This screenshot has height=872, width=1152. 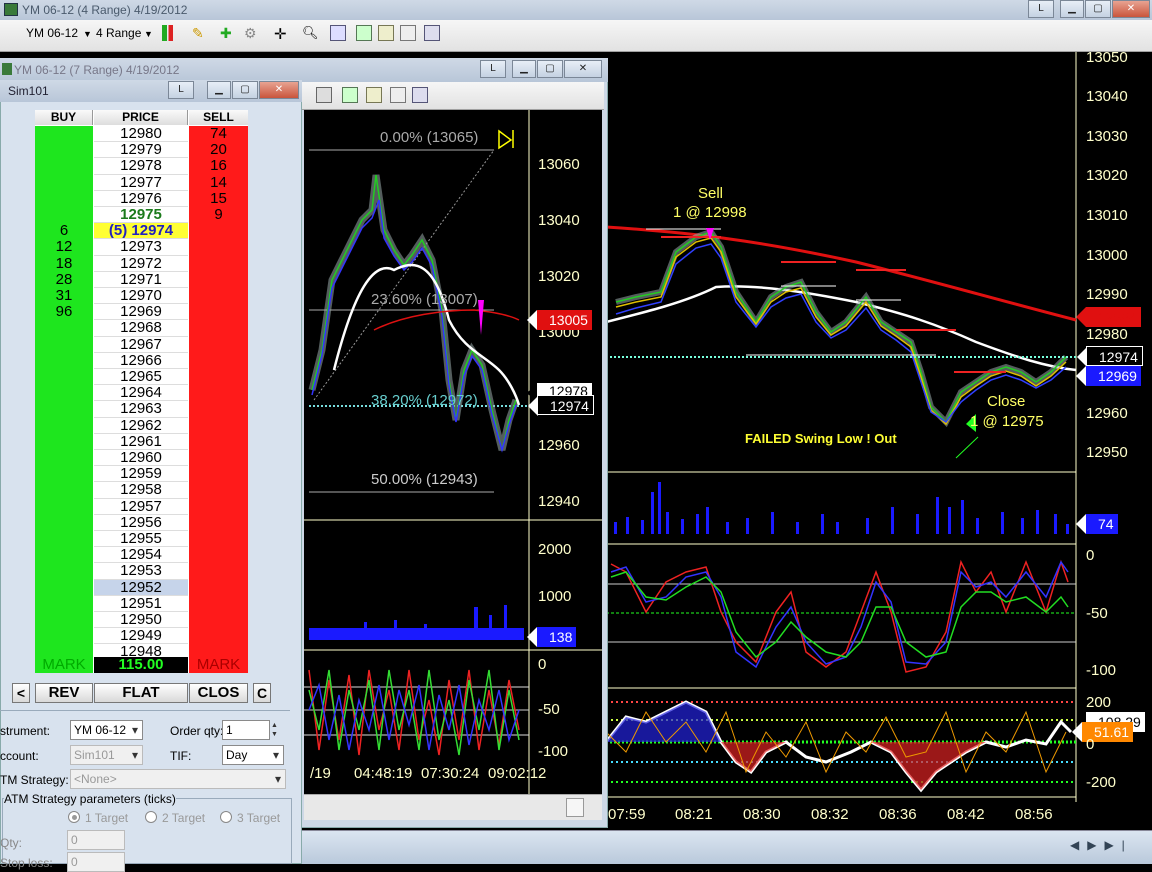 What do you see at coordinates (141, 425) in the screenshot?
I see `price-cell: 12962` at bounding box center [141, 425].